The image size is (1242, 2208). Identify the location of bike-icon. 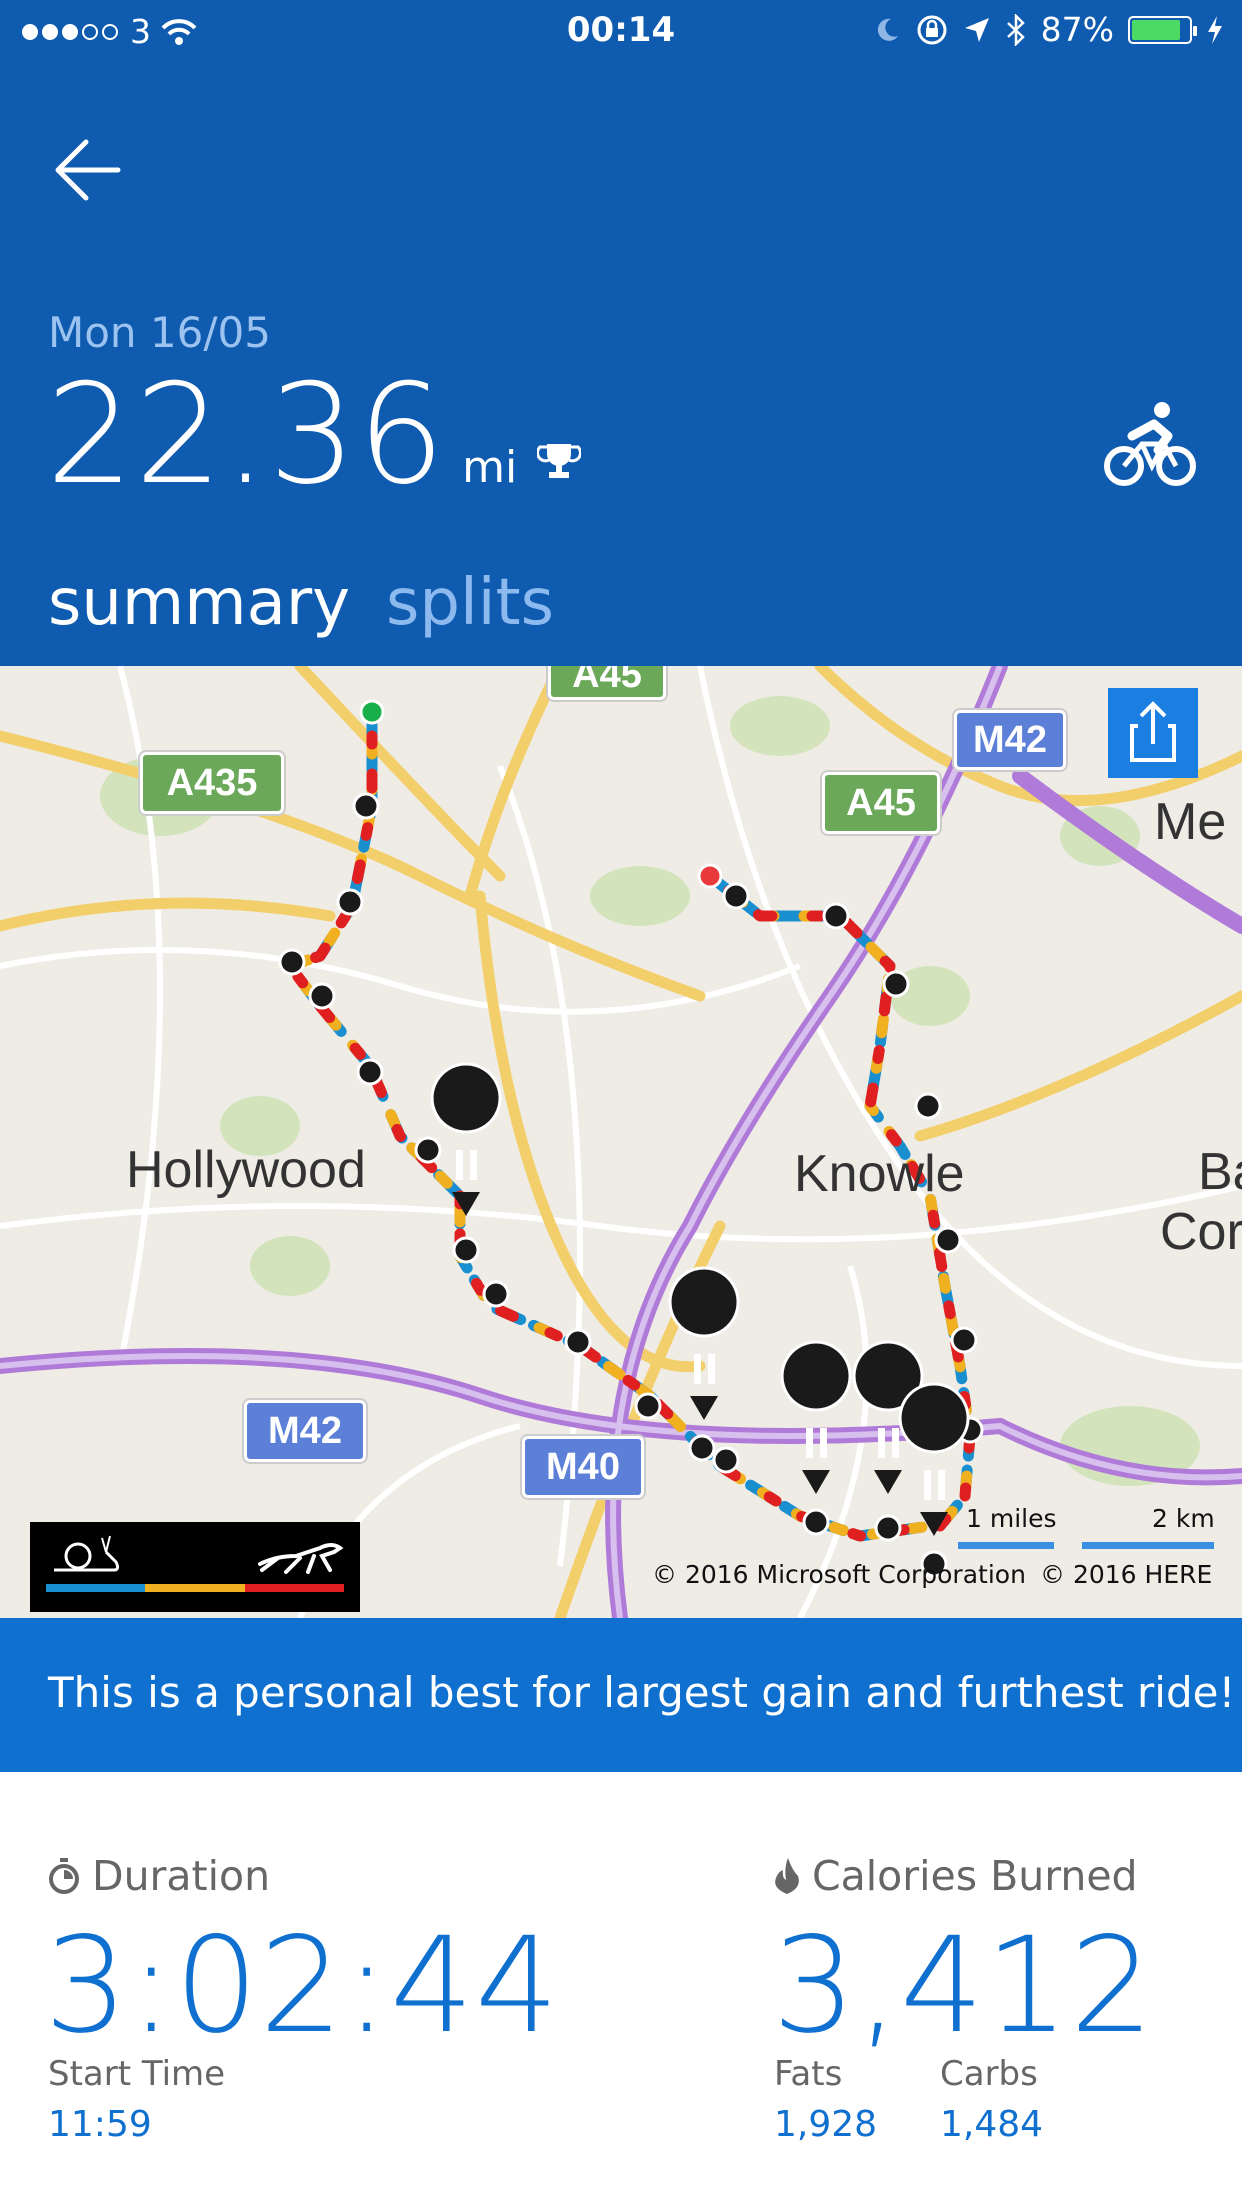
(1150, 444).